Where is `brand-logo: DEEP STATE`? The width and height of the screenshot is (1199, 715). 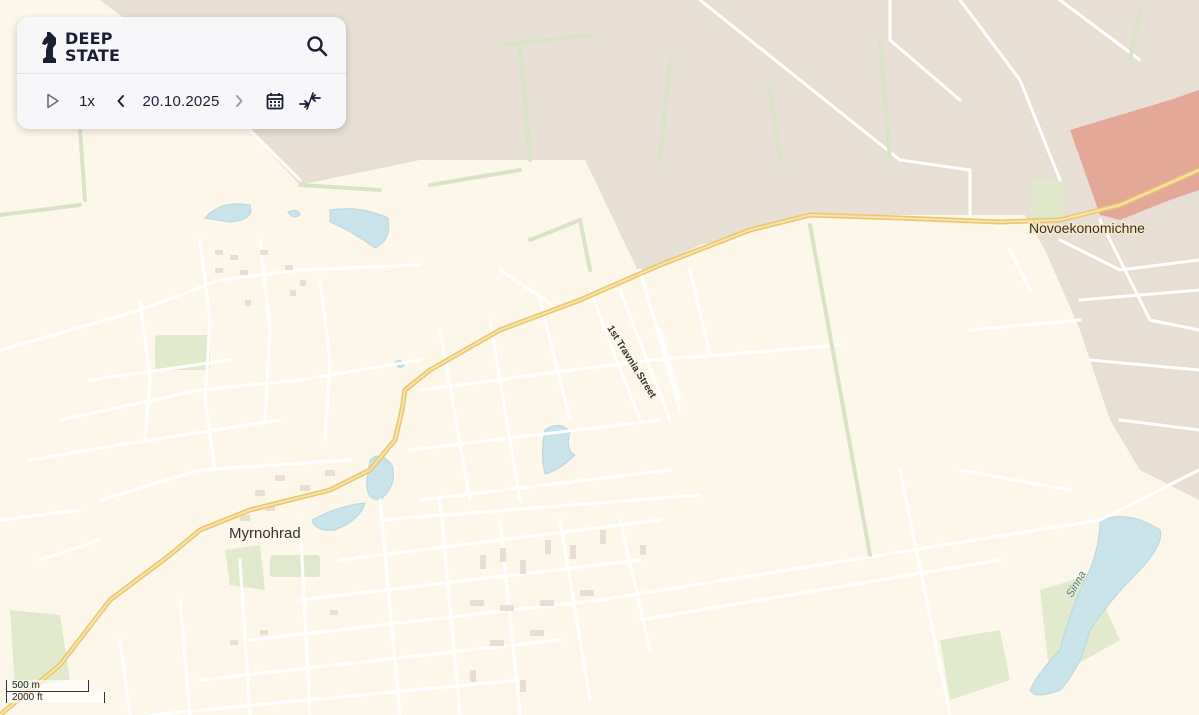
brand-logo: DEEP STATE is located at coordinates (79, 47).